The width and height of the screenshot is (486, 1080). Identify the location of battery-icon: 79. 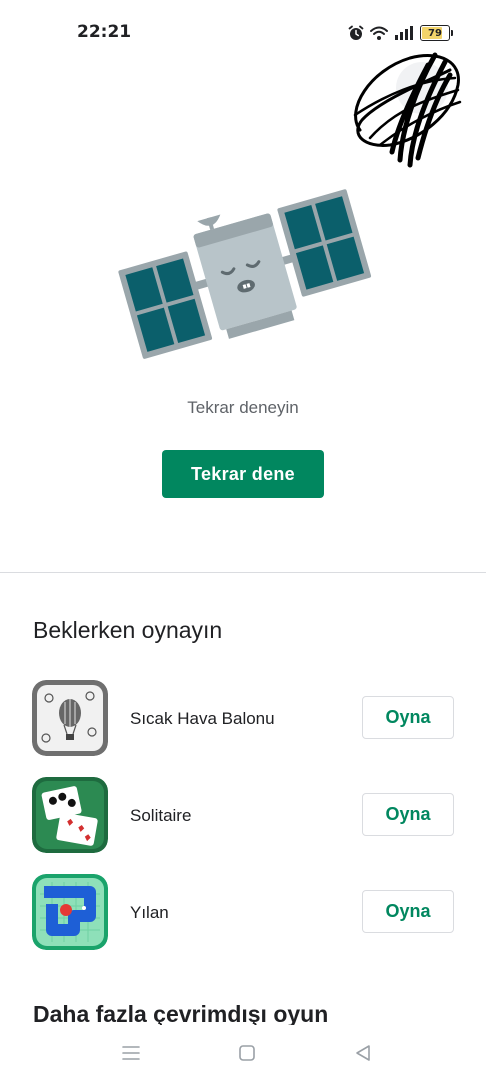
(436, 33).